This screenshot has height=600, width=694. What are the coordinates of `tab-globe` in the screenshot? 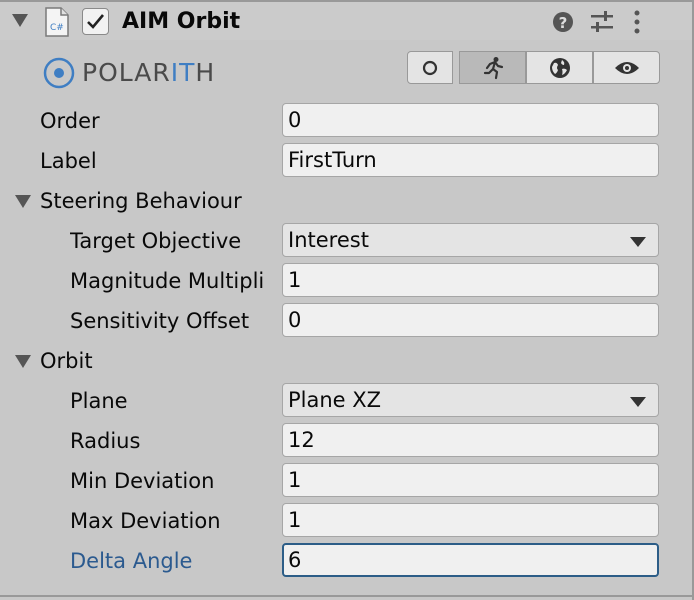 It's located at (559, 67).